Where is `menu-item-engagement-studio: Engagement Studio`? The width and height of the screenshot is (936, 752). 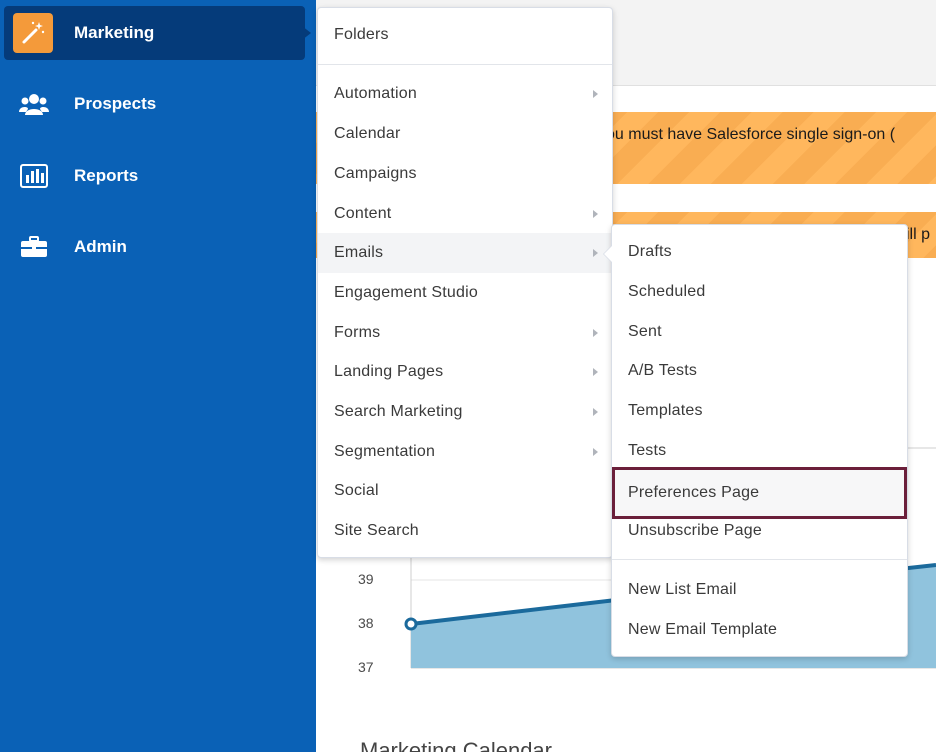
menu-item-engagement-studio: Engagement Studio is located at coordinates (465, 293).